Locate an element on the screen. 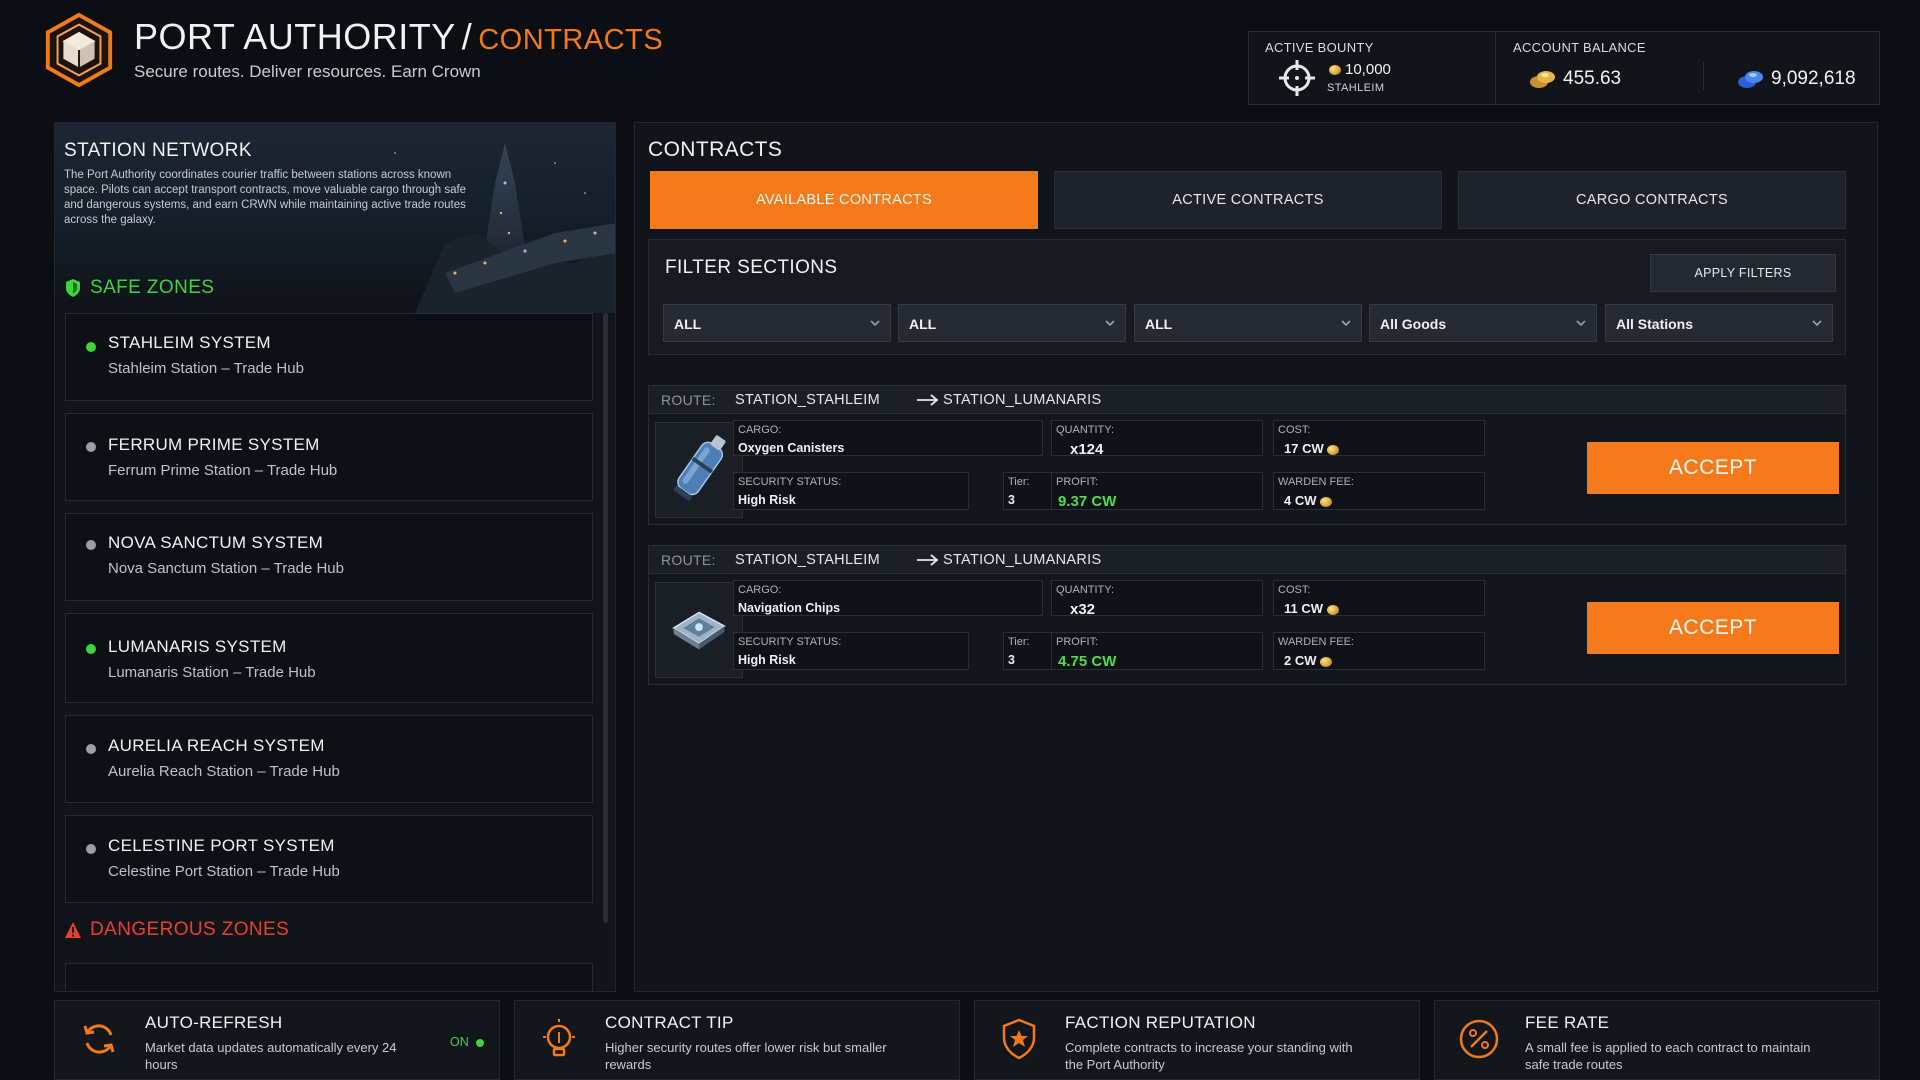 This screenshot has width=1920, height=1080. sidebar-item-dangerous-partial is located at coordinates (329, 977).